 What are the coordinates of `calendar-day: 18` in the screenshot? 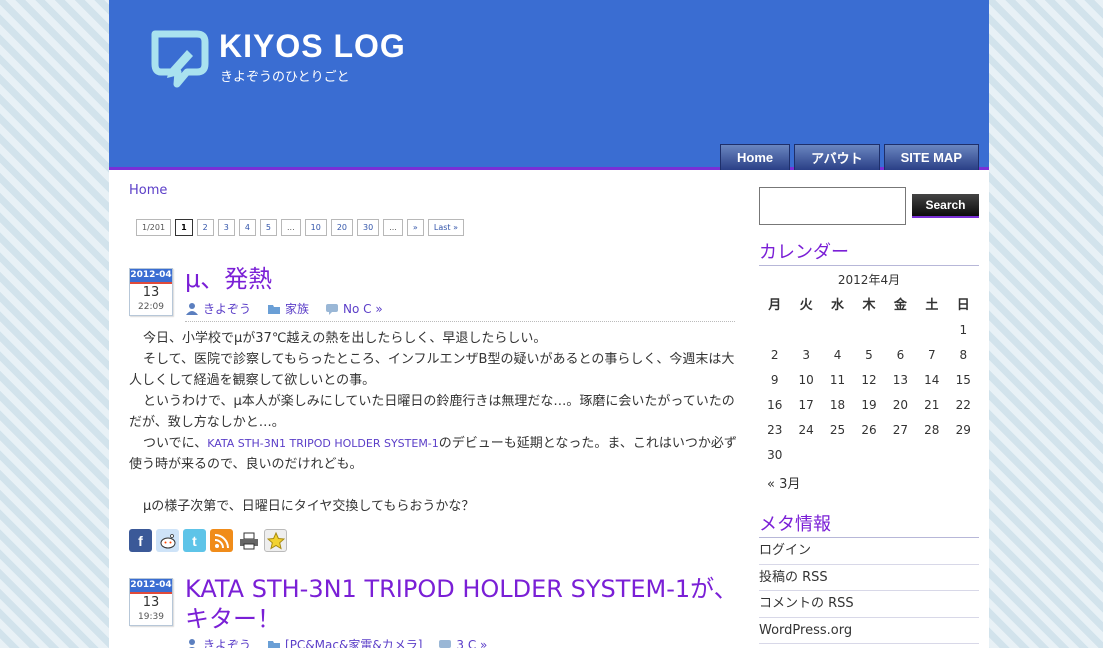 It's located at (837, 404).